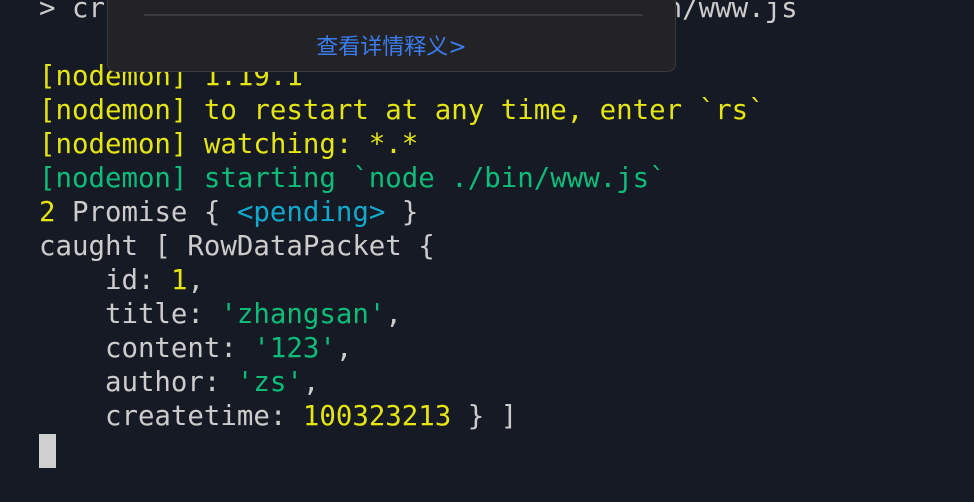 The height and width of the screenshot is (502, 974). I want to click on terminal-line: caught [ RowDataPacket {, so click(418, 247).